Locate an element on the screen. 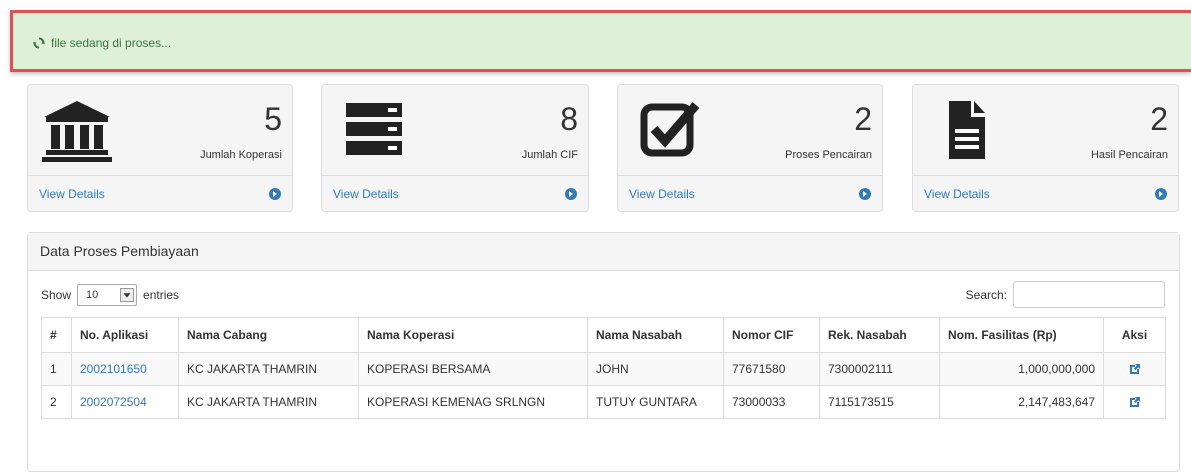  length-control: Show 10 entries is located at coordinates (110, 295).